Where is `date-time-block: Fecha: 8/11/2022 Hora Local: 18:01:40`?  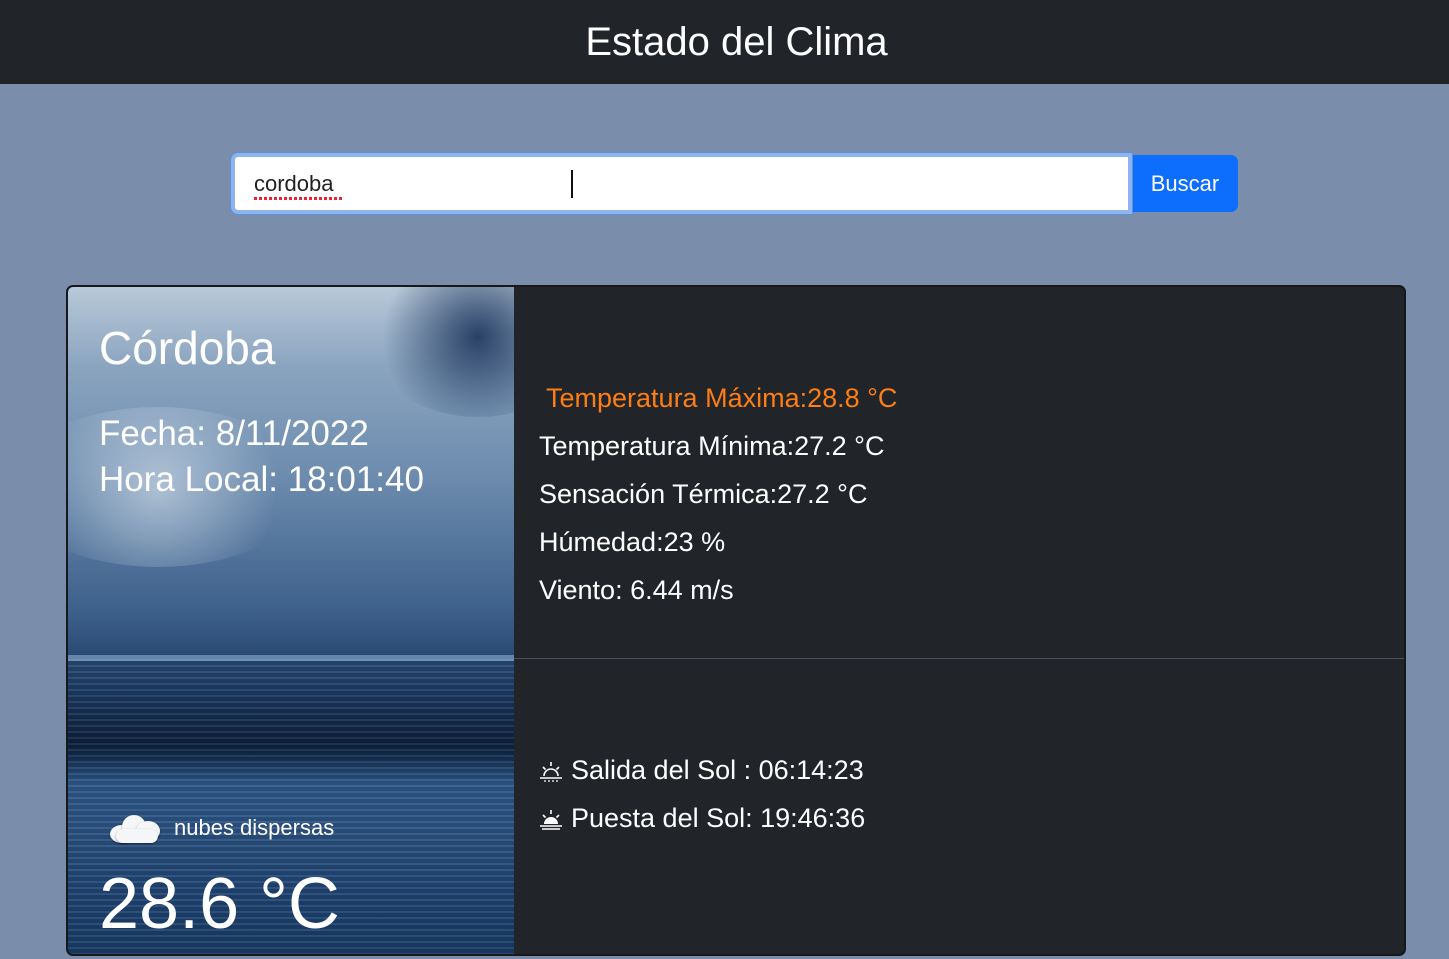 date-time-block: Fecha: 8/11/2022 Hora Local: 18:01:40 is located at coordinates (261, 457).